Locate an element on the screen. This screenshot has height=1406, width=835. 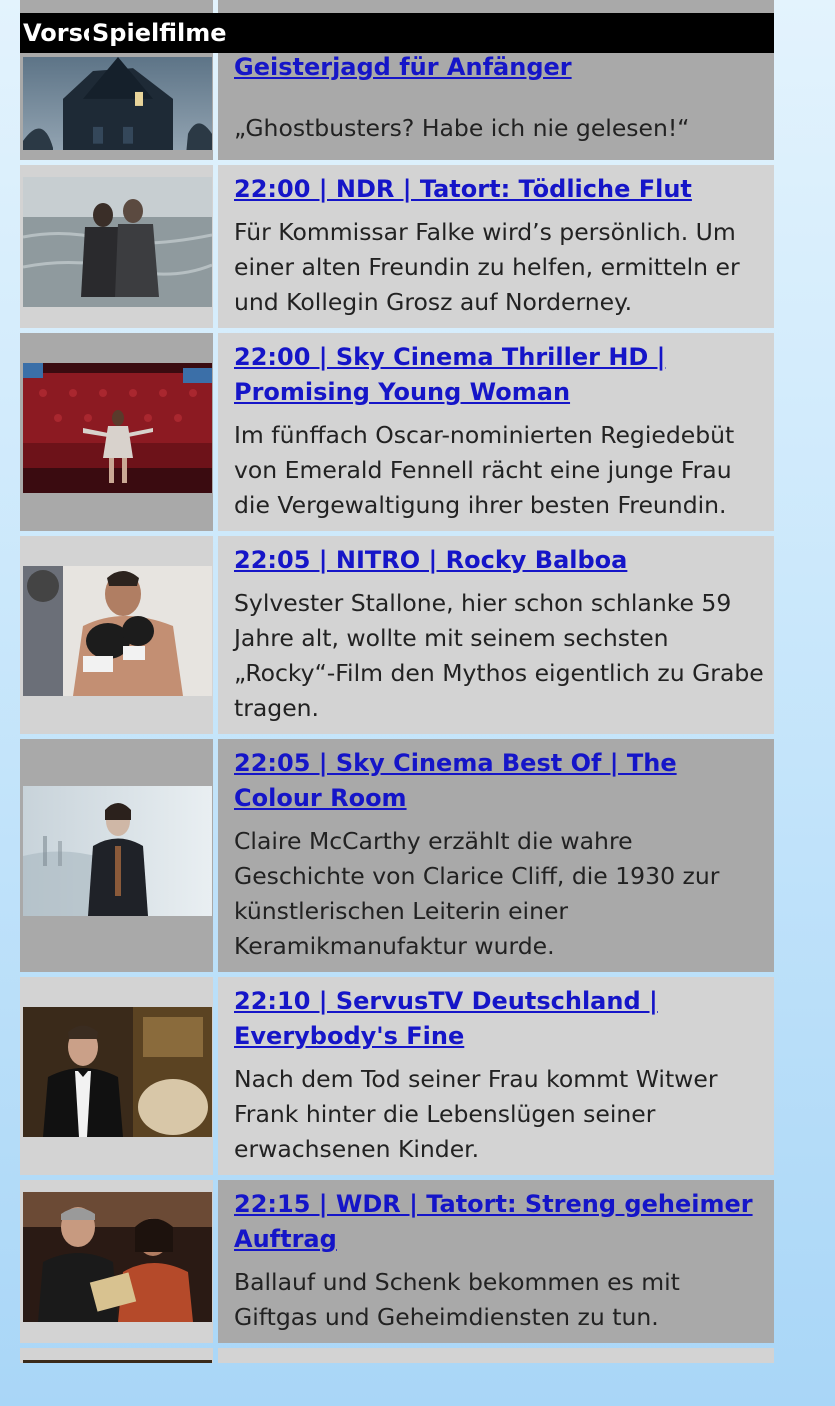
haunted-house-image is located at coordinates (117, 103).